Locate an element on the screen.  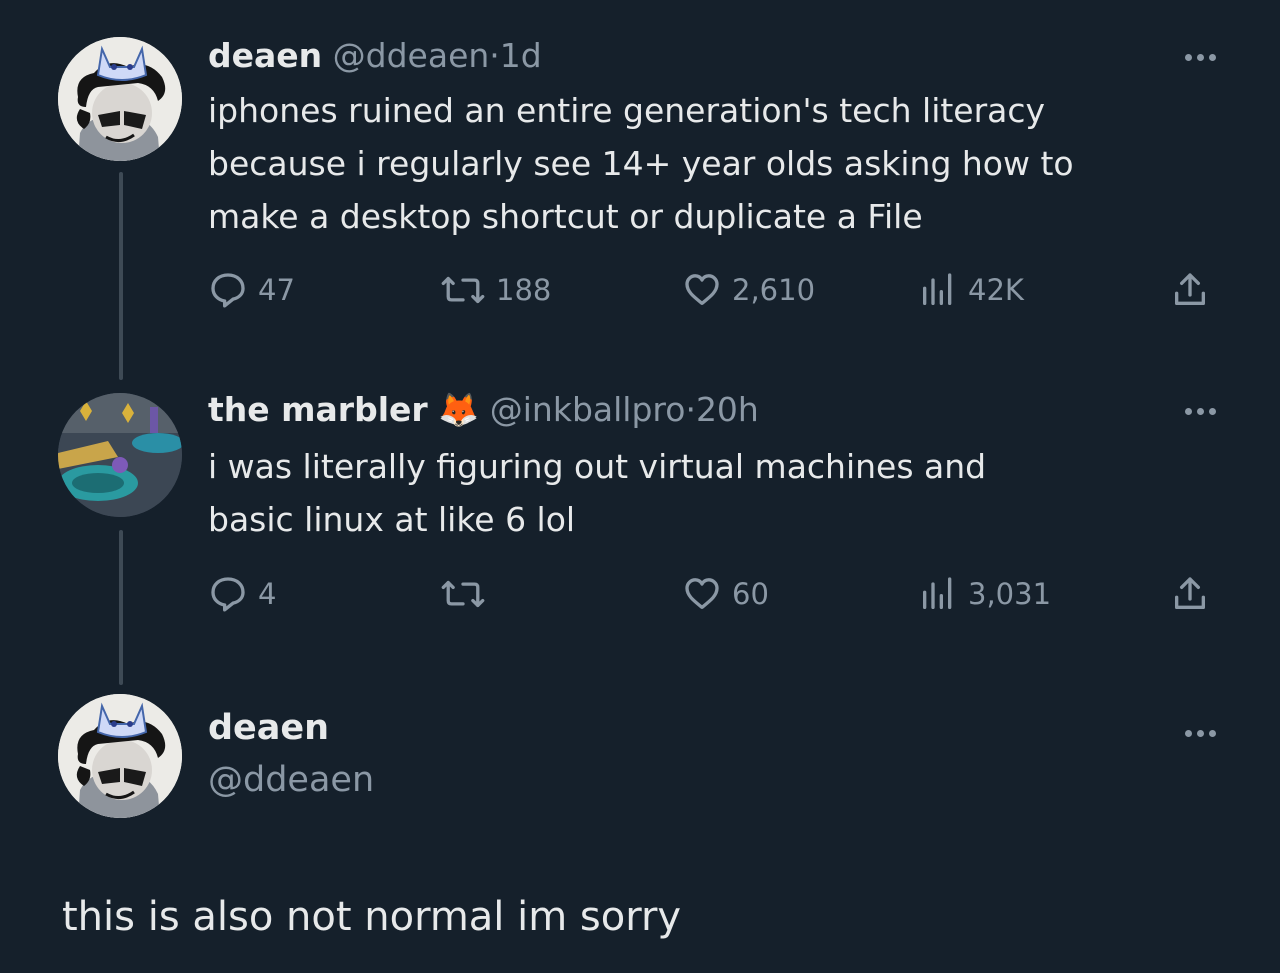
repost-button: 188 is located at coordinates (495, 290).